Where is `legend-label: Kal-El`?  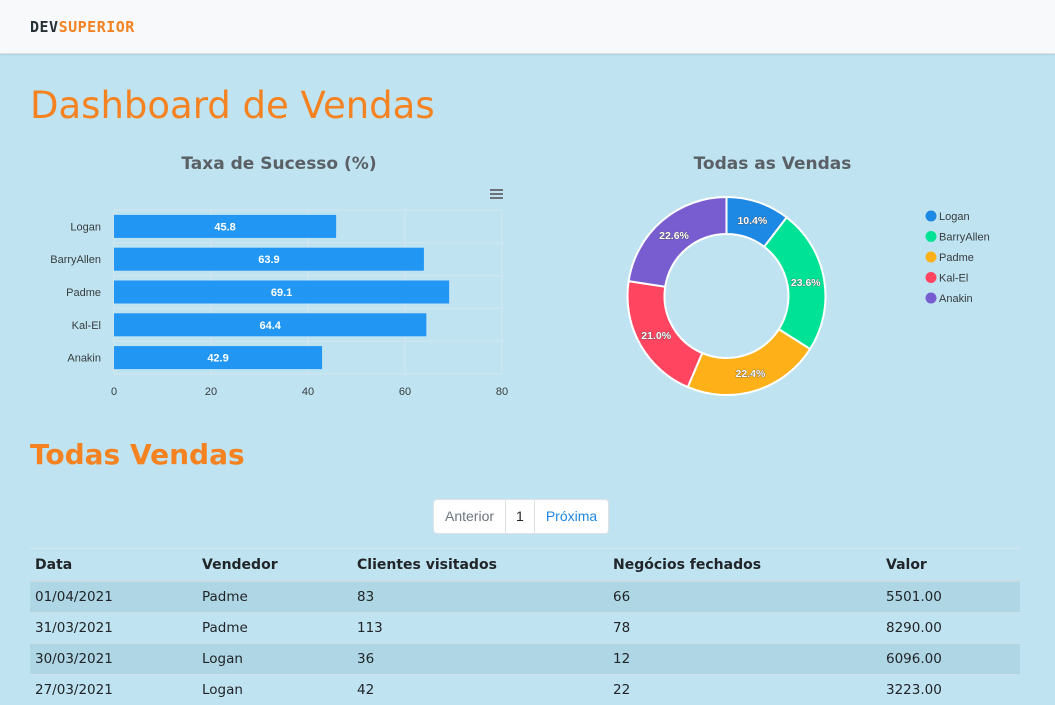 legend-label: Kal-El is located at coordinates (953, 279).